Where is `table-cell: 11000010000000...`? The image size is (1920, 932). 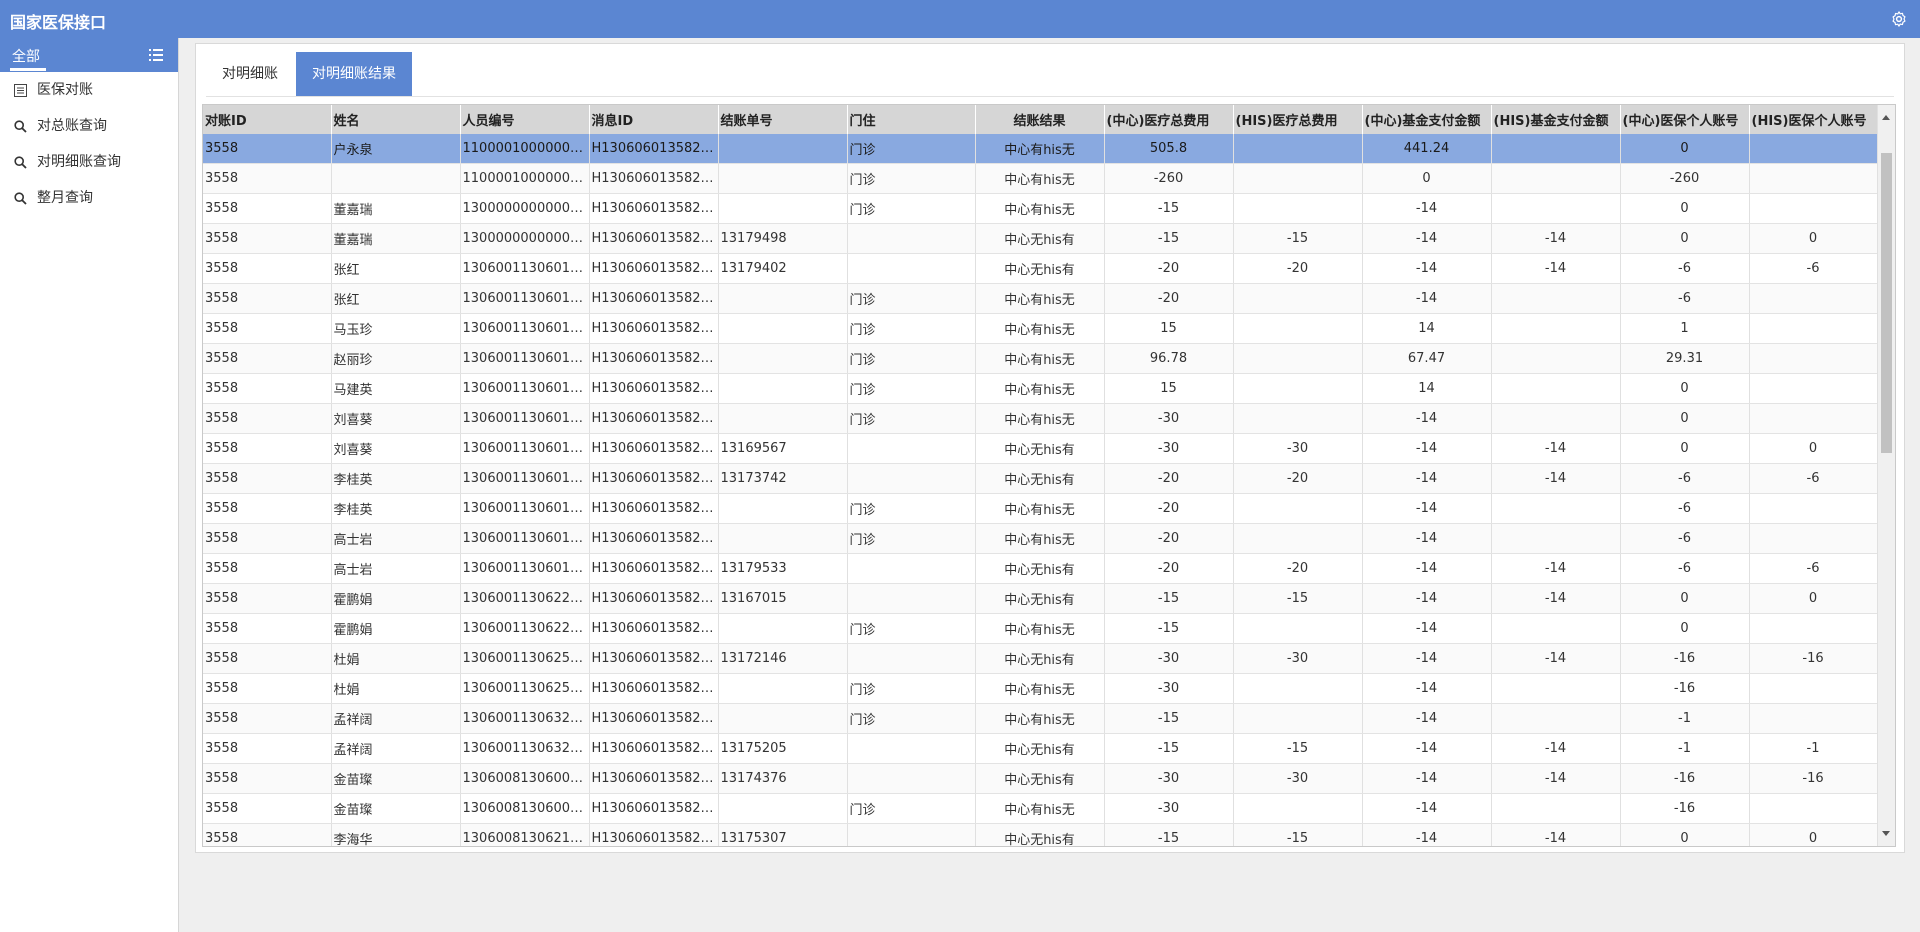 table-cell: 11000010000000... is located at coordinates (525, 149).